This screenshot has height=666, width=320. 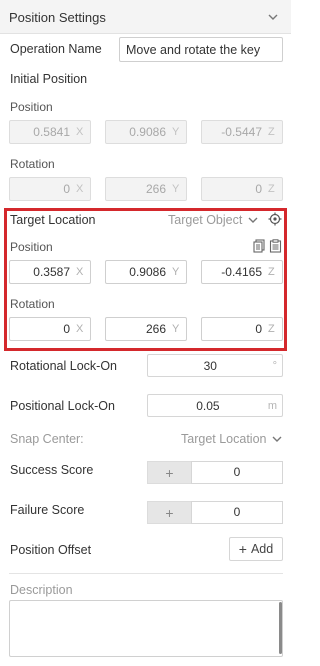 What do you see at coordinates (52, 470) in the screenshot?
I see `success-score-label: Success Score` at bounding box center [52, 470].